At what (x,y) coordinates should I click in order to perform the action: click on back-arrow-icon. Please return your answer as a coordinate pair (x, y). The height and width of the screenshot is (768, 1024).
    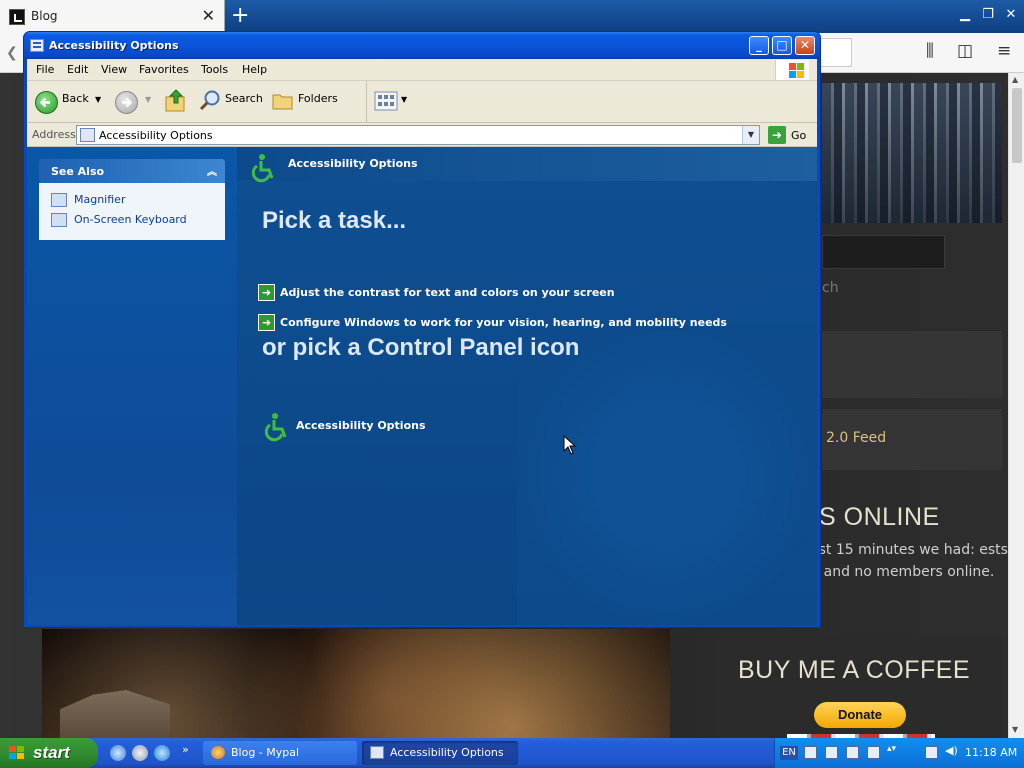
    Looking at the image, I should click on (46, 102).